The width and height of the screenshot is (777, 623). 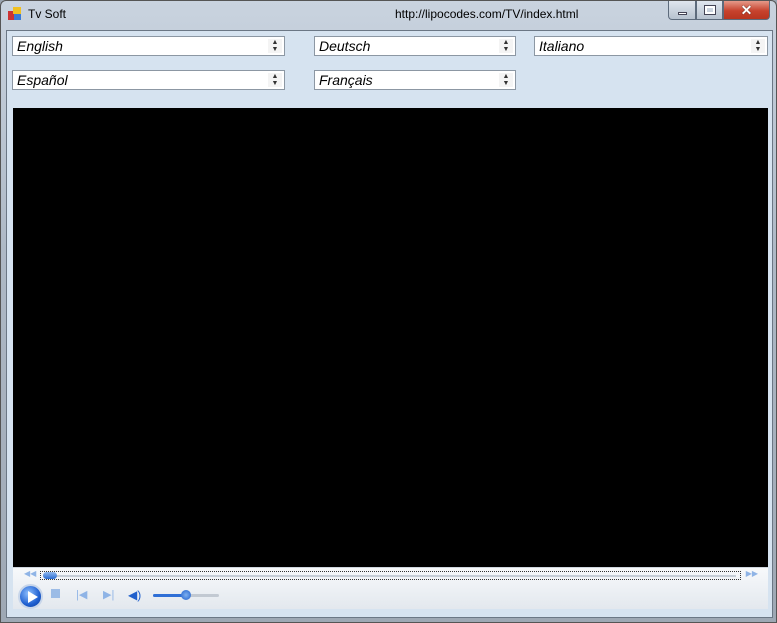 I want to click on maximize-button, so click(x=709, y=10).